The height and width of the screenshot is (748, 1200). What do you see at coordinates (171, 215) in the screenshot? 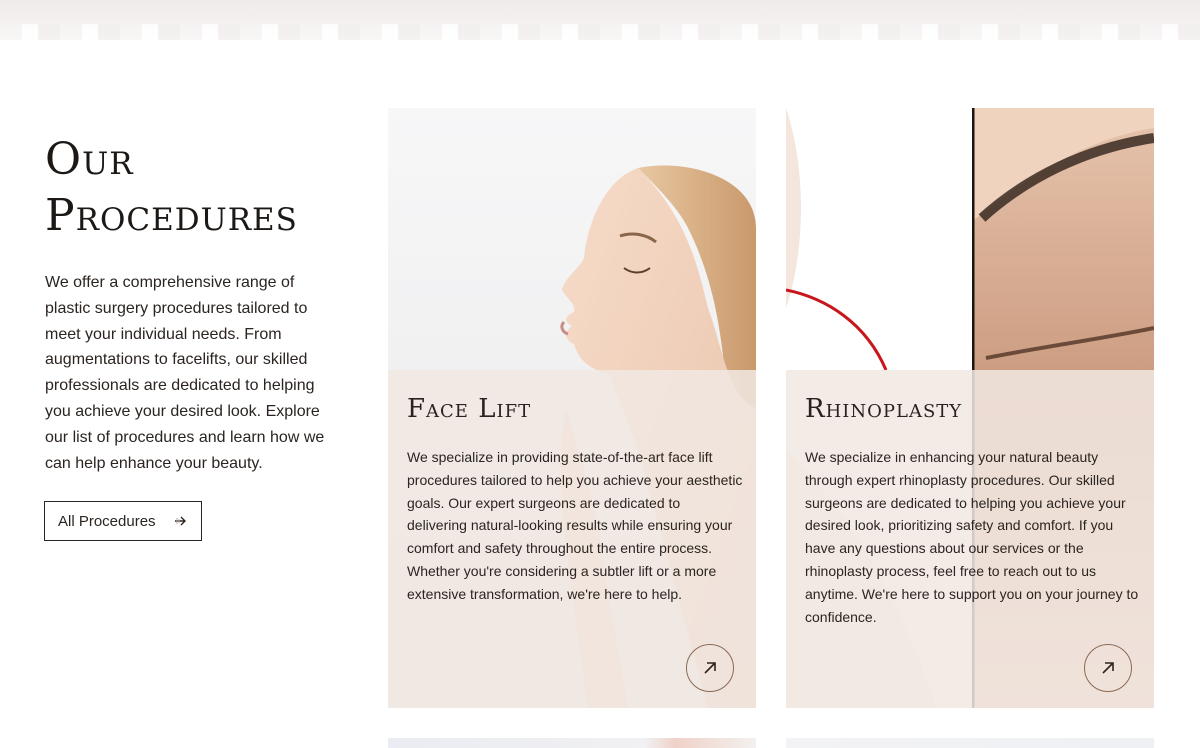
I see `section-title-line-2: Procedures` at bounding box center [171, 215].